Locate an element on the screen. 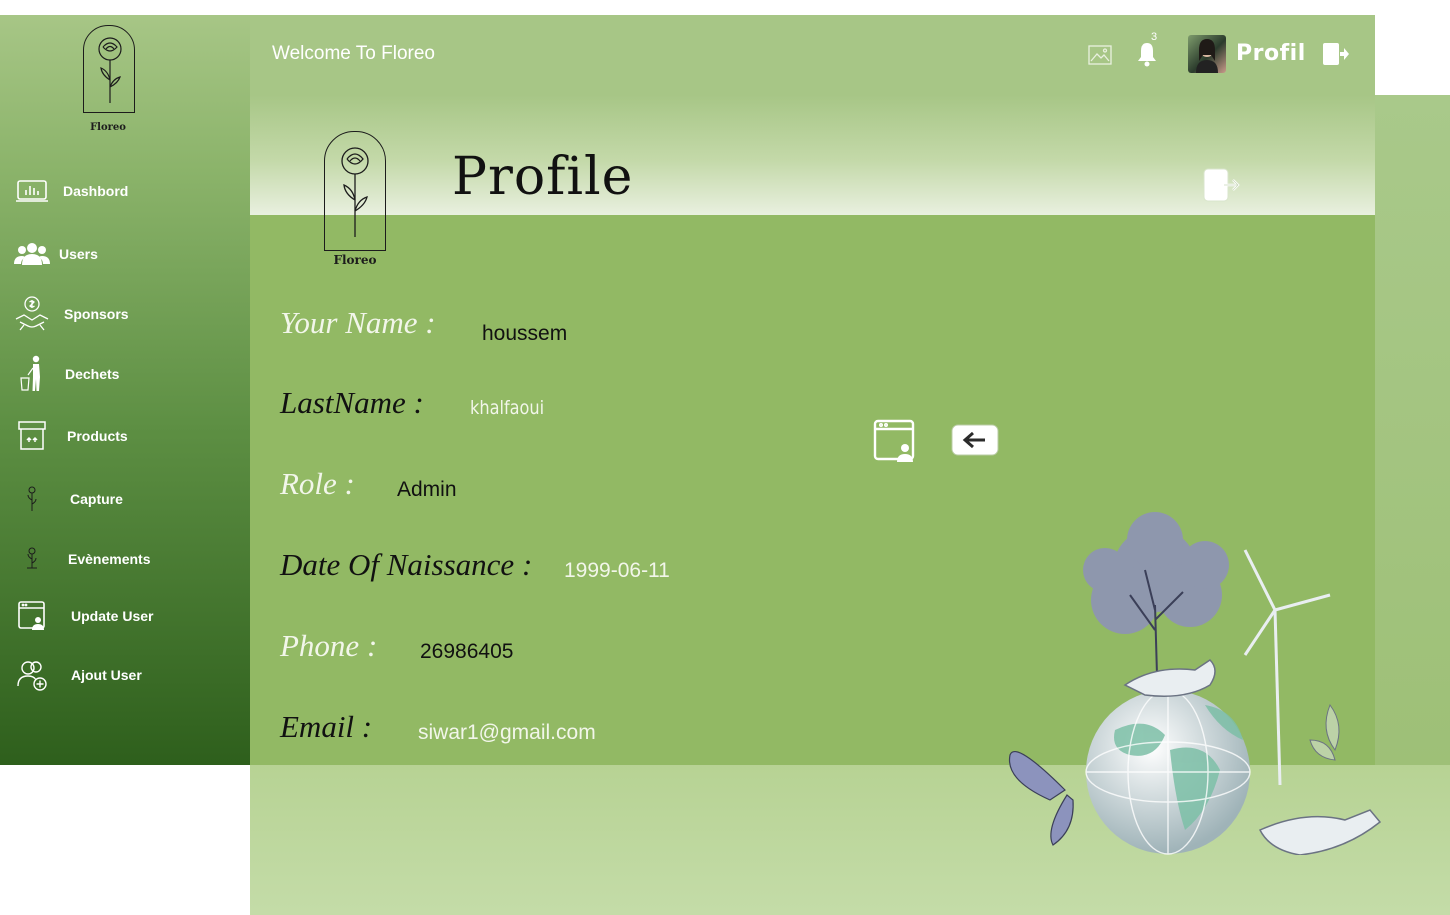  update-user-icon is located at coordinates (32, 616).